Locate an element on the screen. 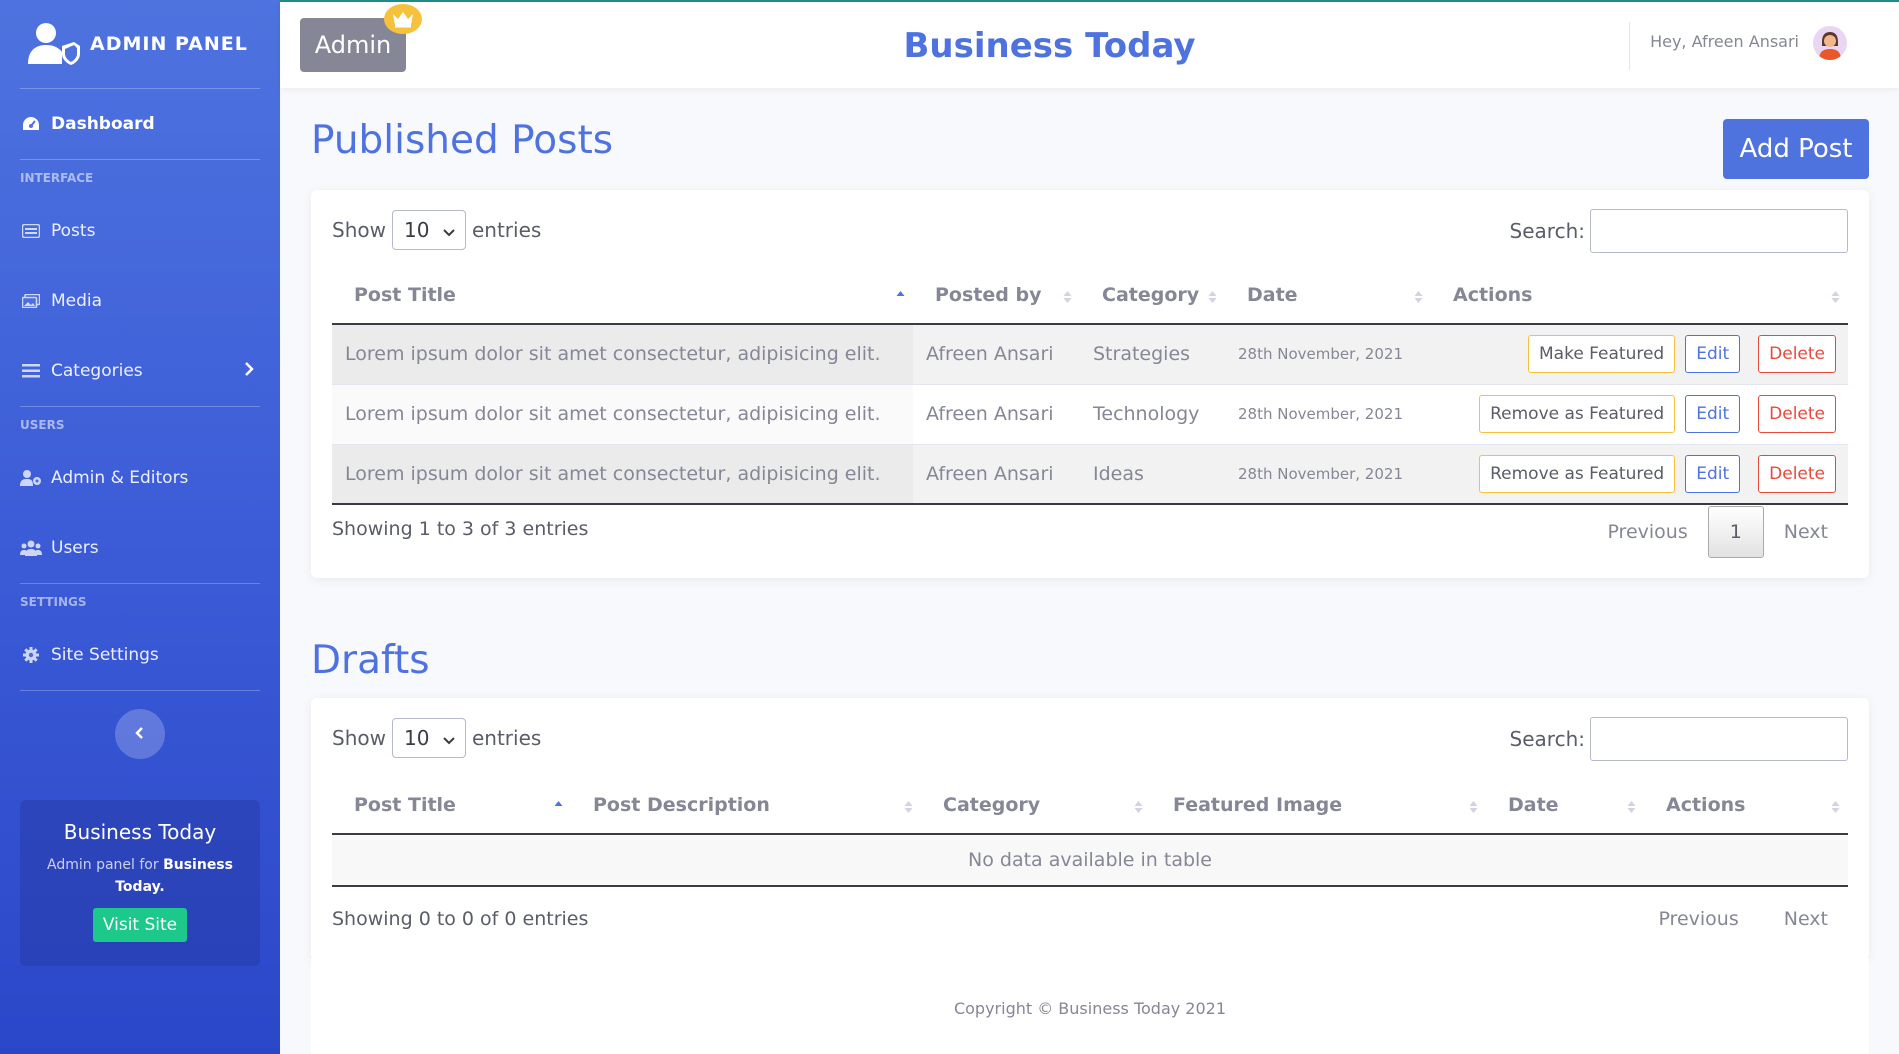 The image size is (1899, 1054). promo-description: Admin panel for Business Today. is located at coordinates (140, 876).